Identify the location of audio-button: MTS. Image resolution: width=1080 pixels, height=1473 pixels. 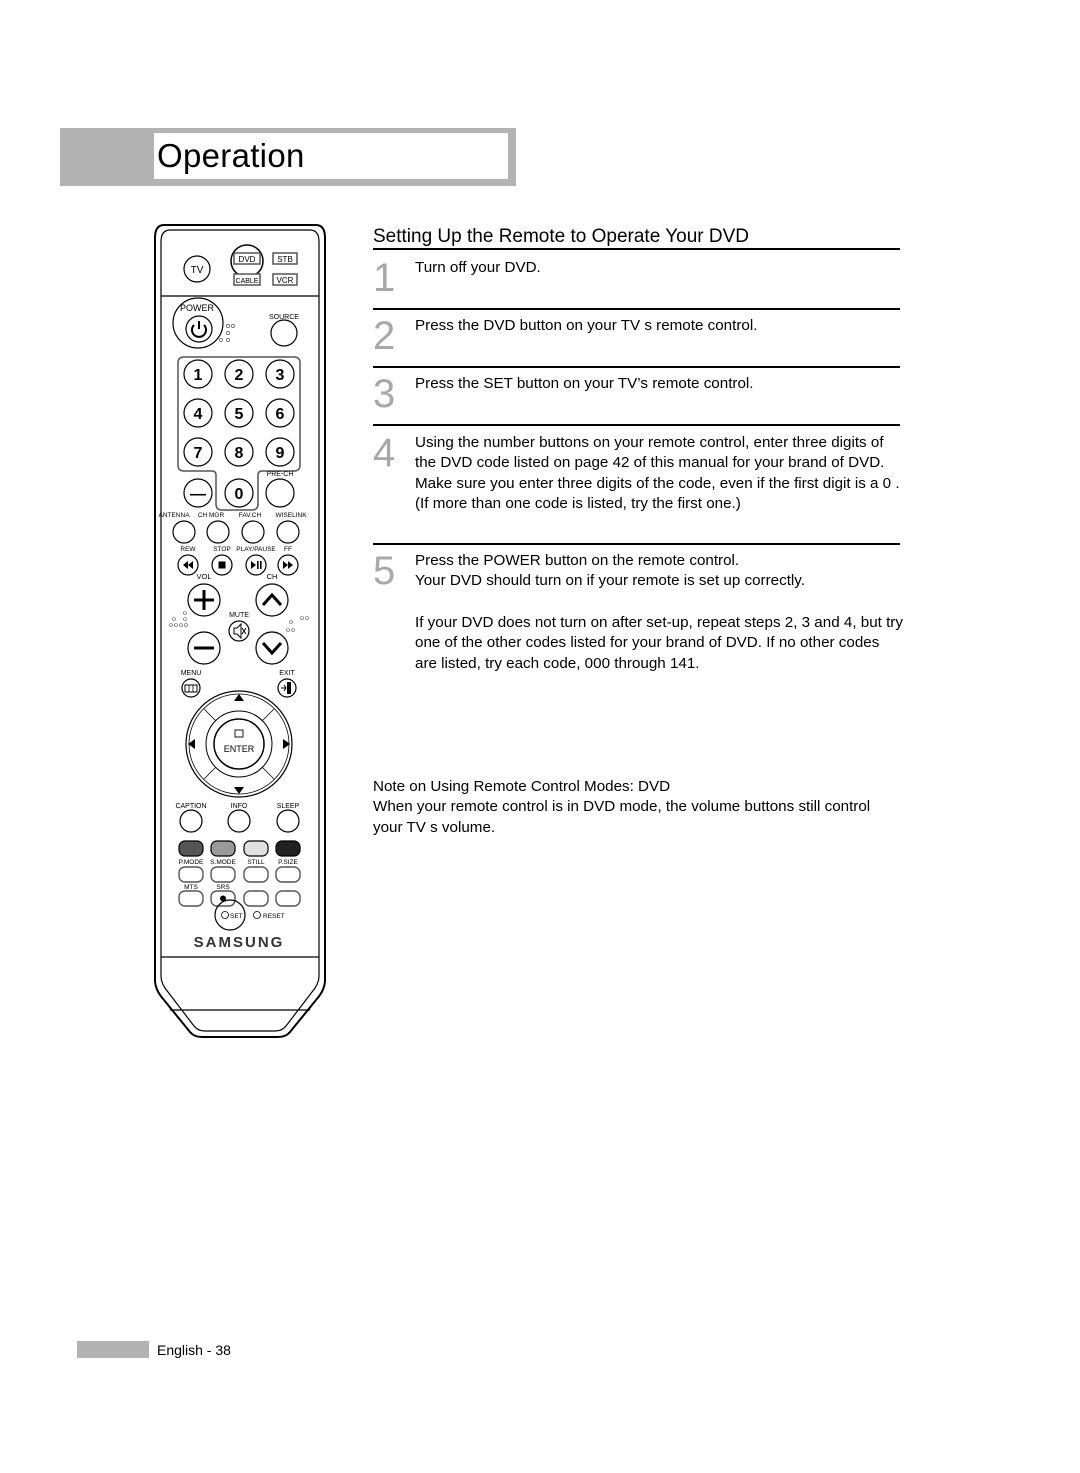
(191, 895).